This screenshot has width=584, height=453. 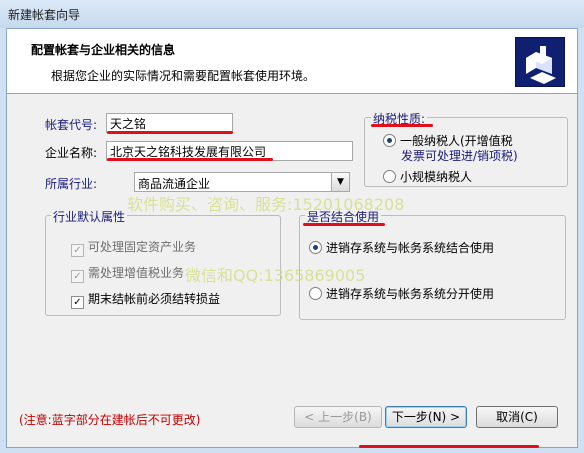 I want to click on industry-defaults-title: 行业默认属性, so click(x=89, y=216).